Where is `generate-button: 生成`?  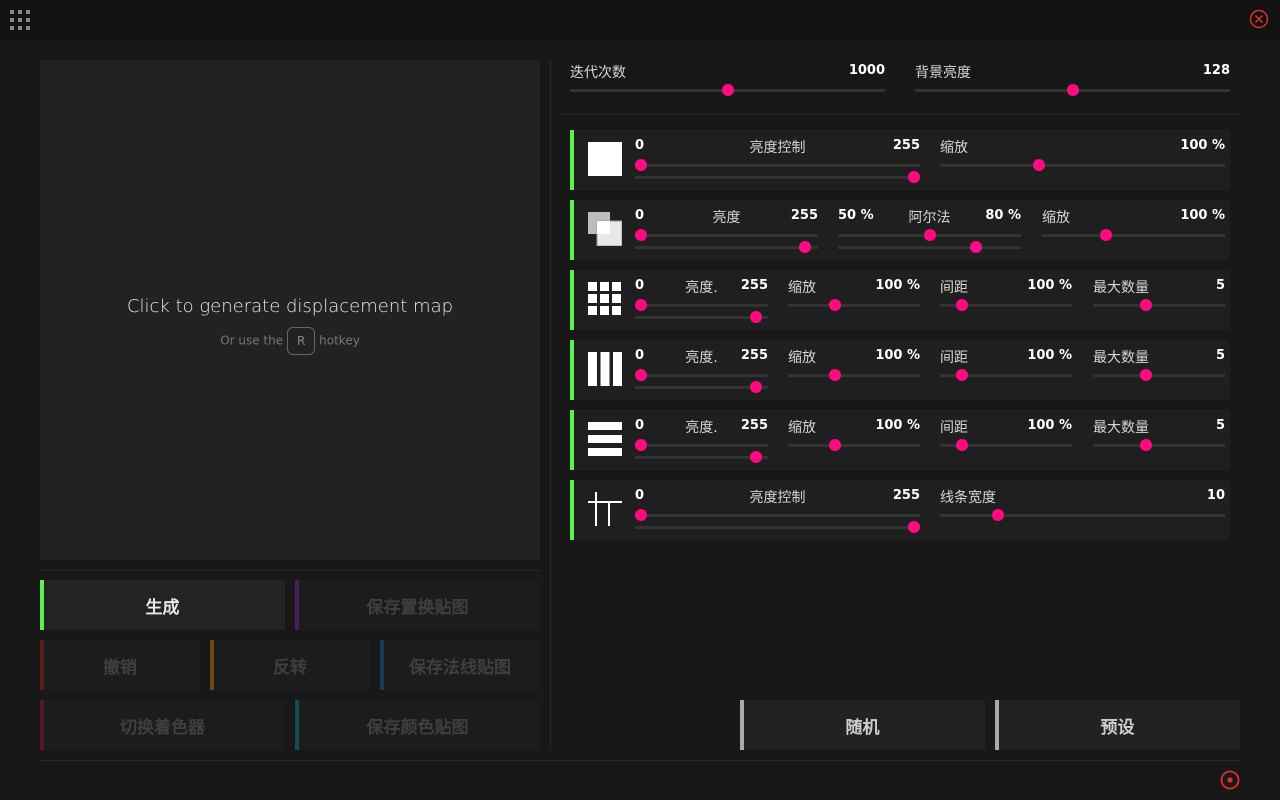
generate-button: 生成 is located at coordinates (162, 605).